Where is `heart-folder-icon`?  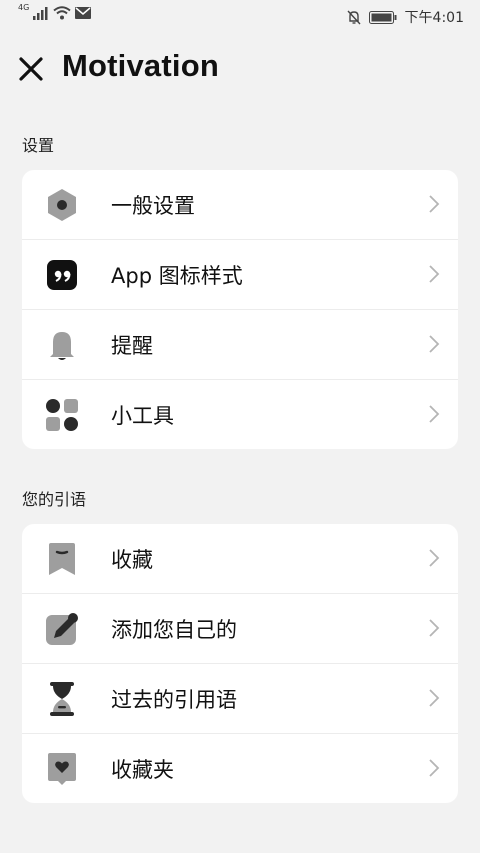
heart-folder-icon is located at coordinates (62, 769).